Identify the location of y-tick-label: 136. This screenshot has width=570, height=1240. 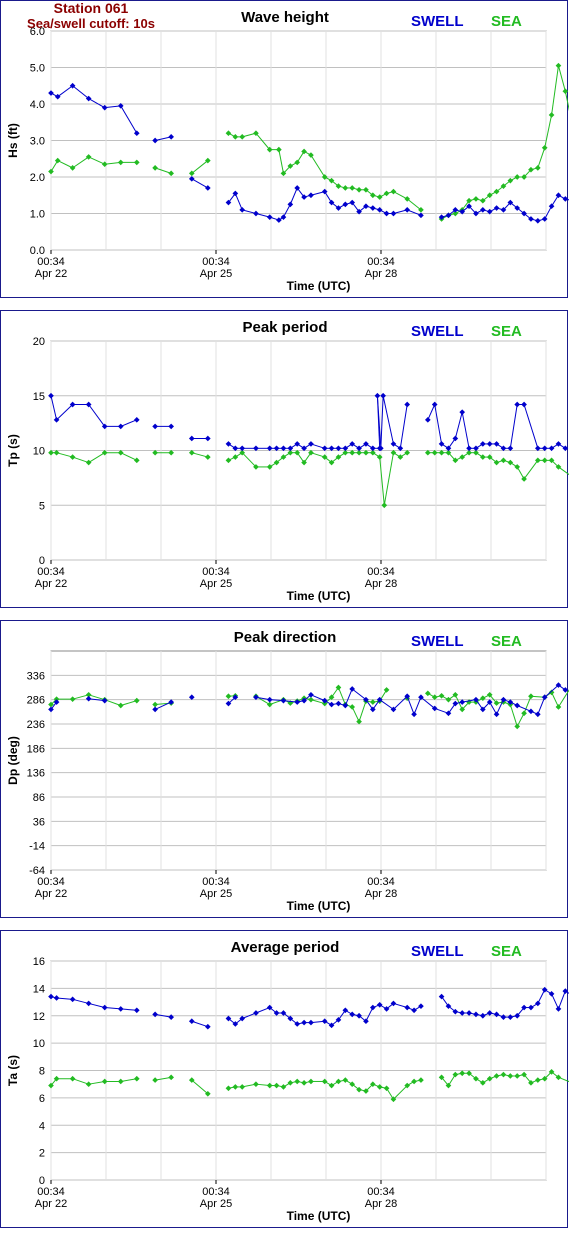
(36, 774).